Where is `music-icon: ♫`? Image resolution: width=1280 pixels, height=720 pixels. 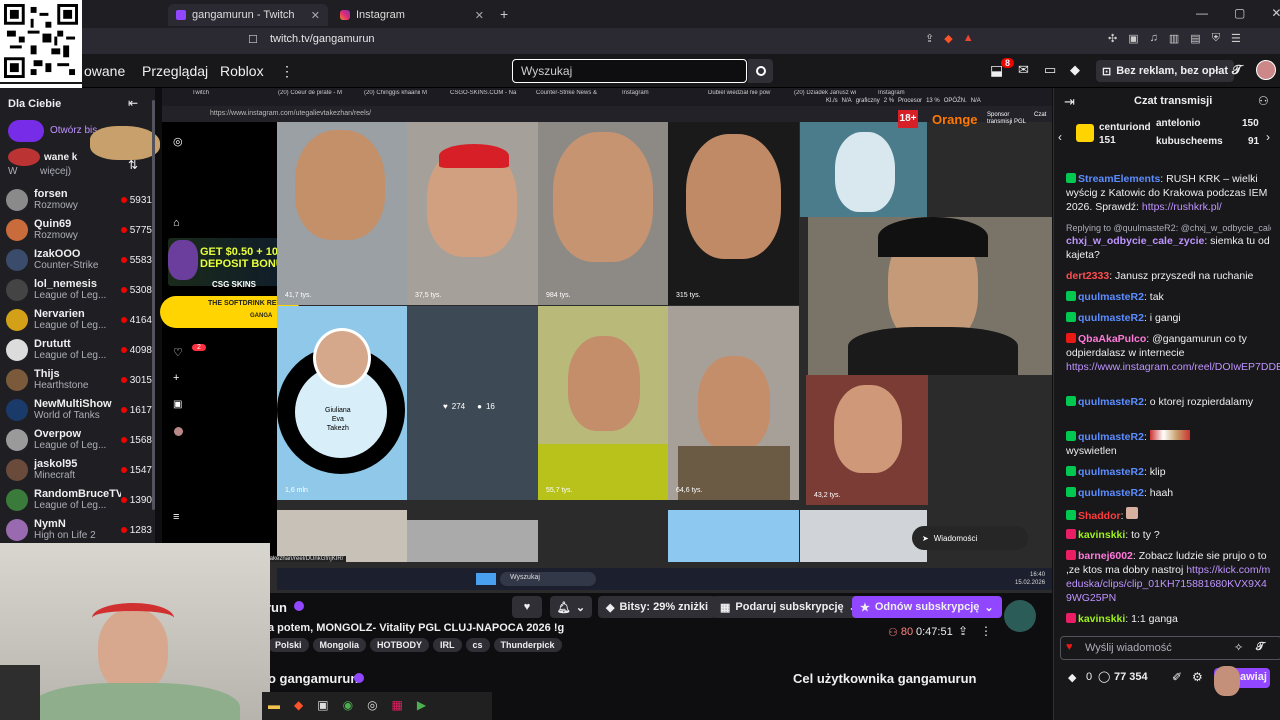
music-icon: ♫ is located at coordinates (1154, 38).